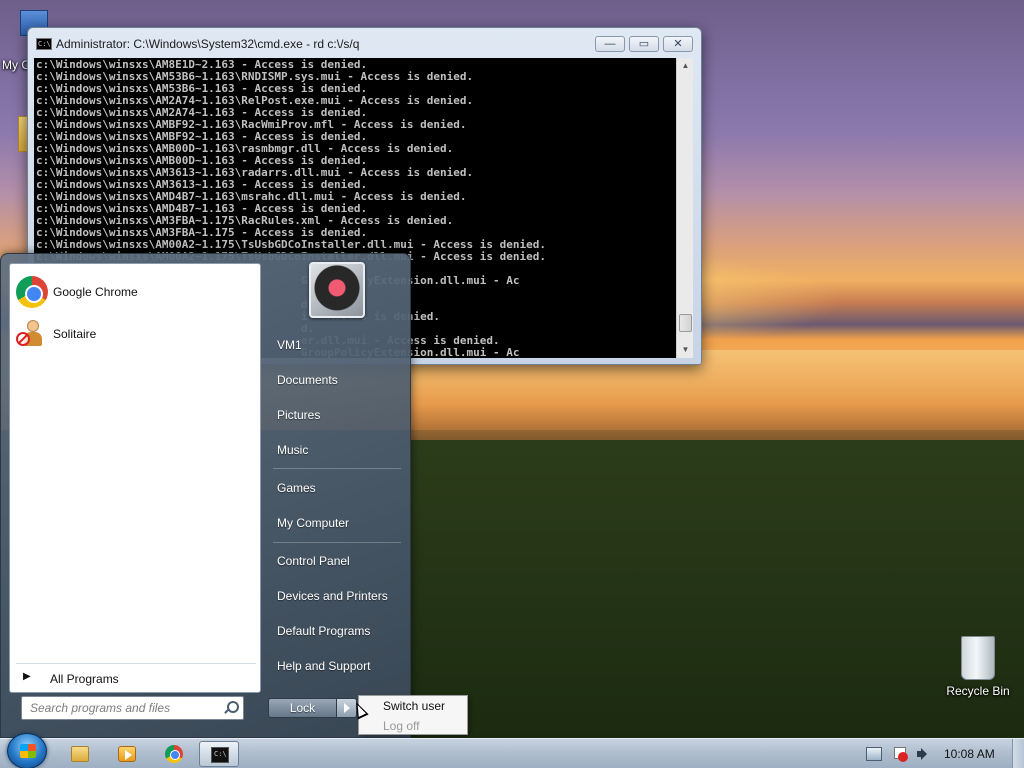 Image resolution: width=1024 pixels, height=768 pixels. I want to click on taskbar-chrome-button, so click(174, 754).